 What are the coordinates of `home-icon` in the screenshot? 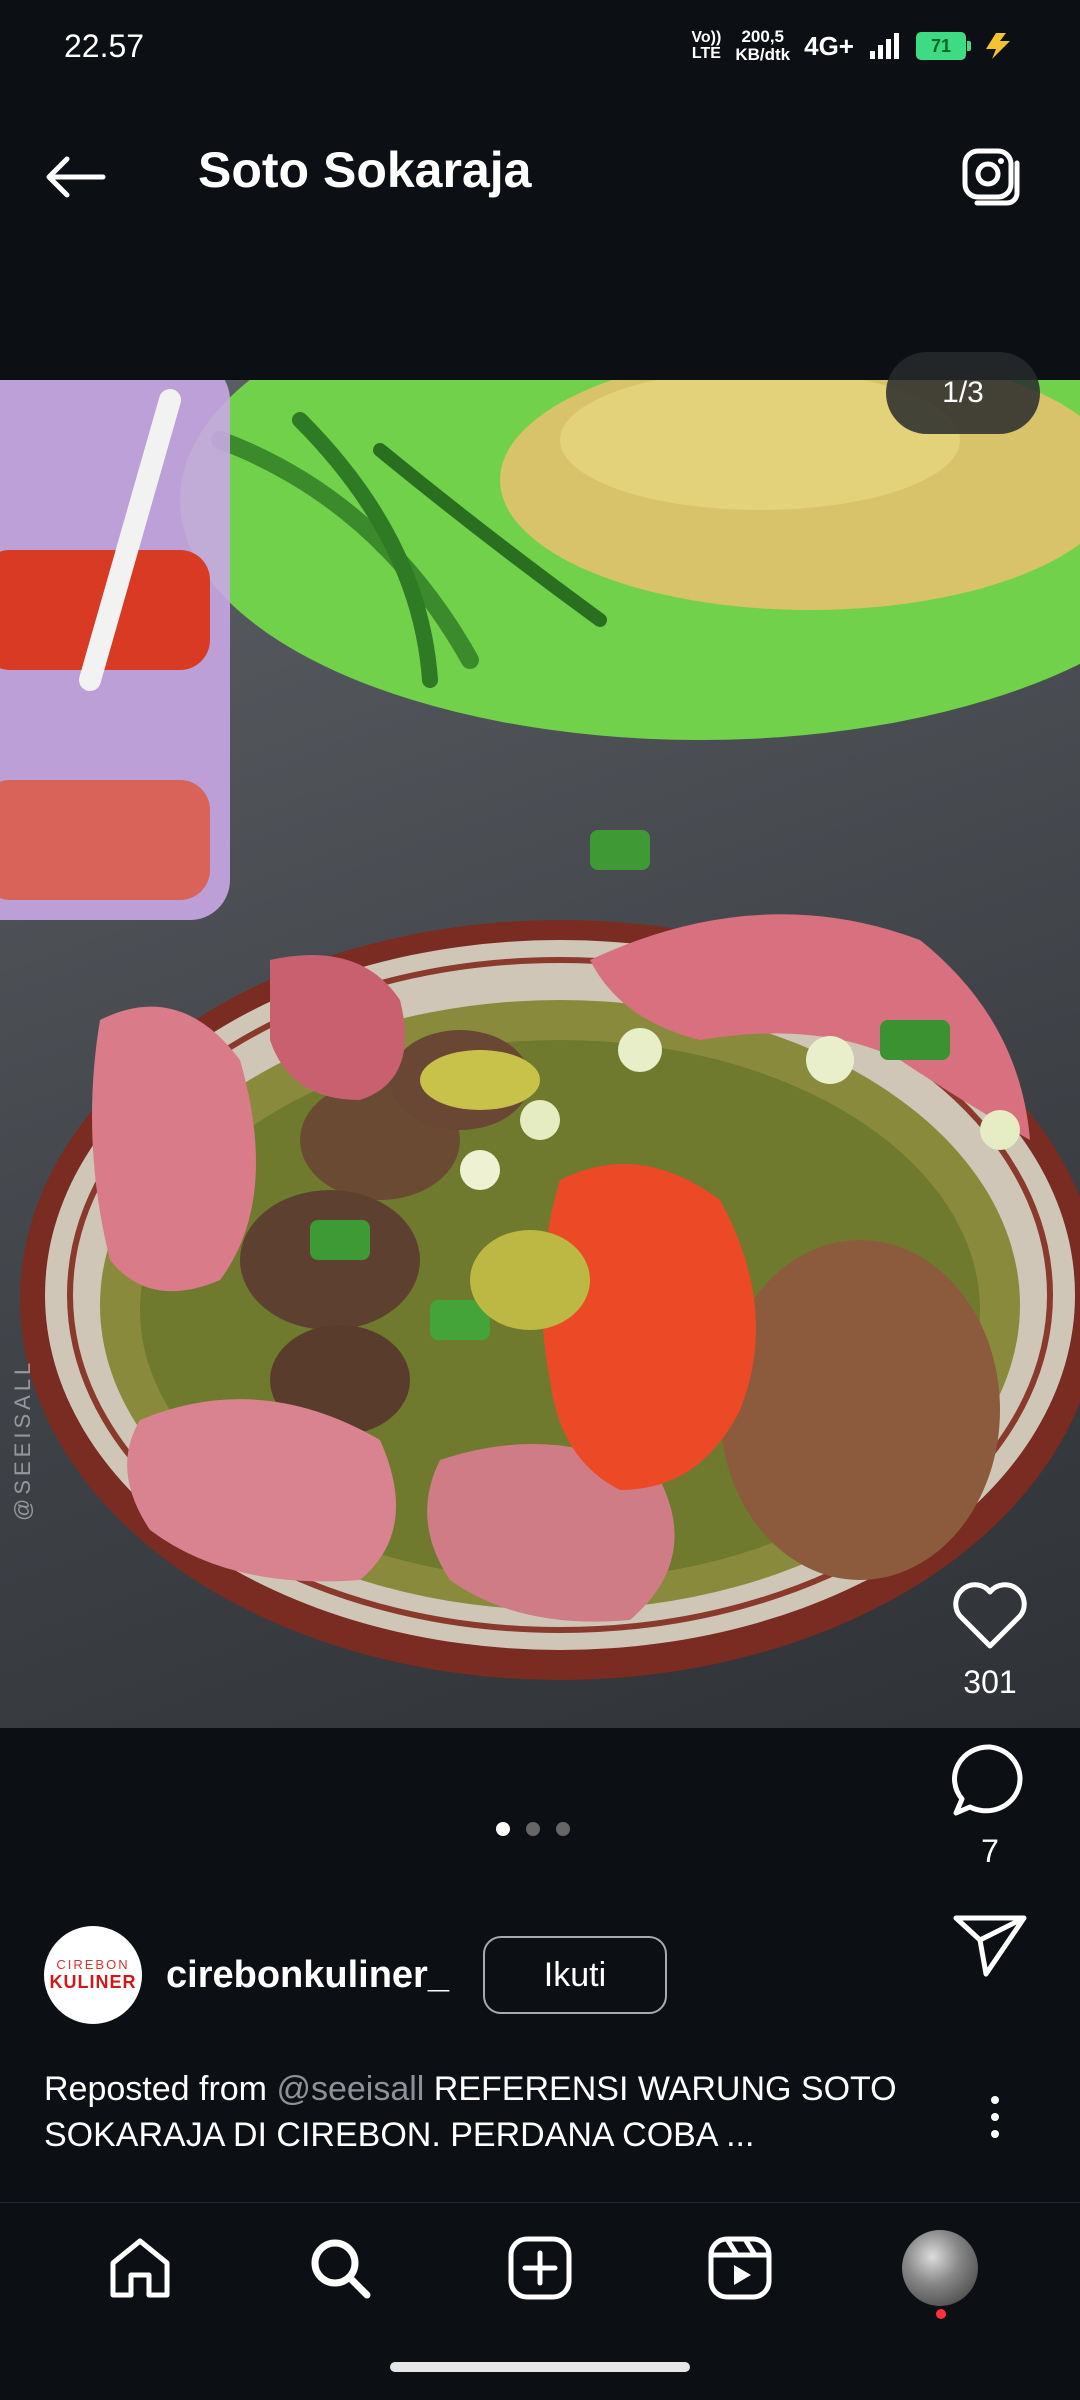 It's located at (140, 2267).